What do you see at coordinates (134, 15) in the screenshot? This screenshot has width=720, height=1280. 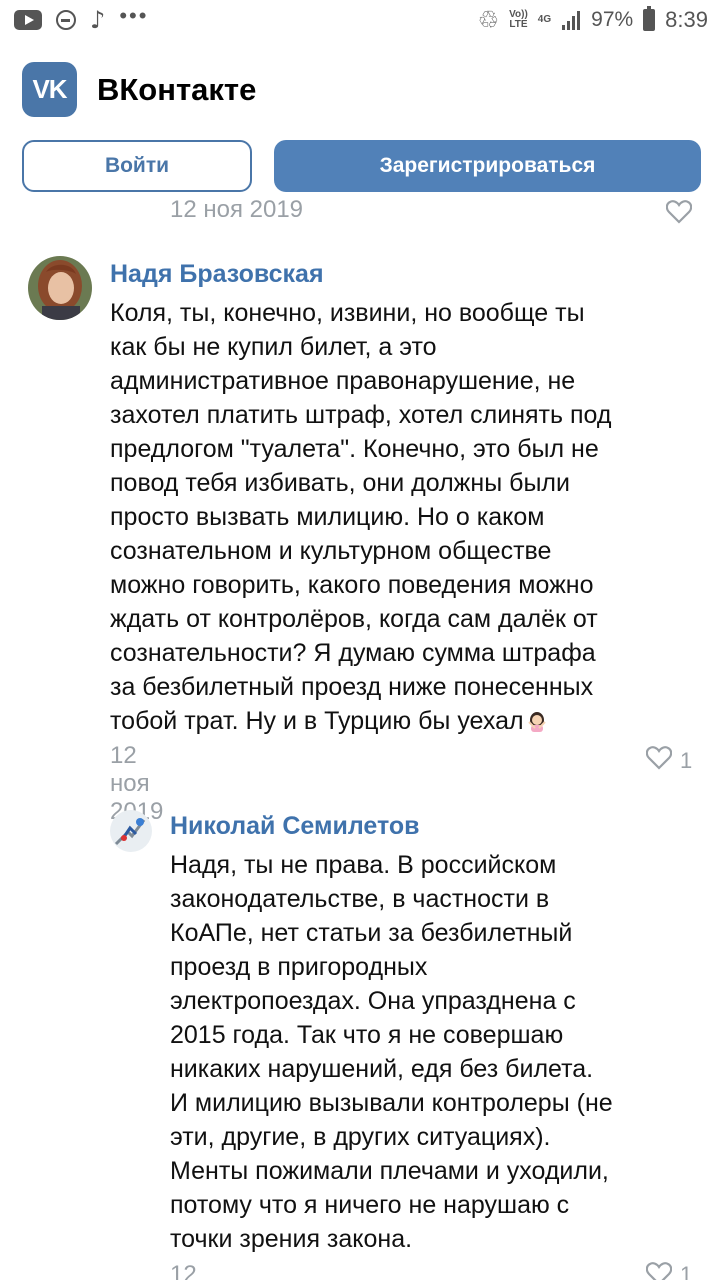 I see `more-icon: •••` at bounding box center [134, 15].